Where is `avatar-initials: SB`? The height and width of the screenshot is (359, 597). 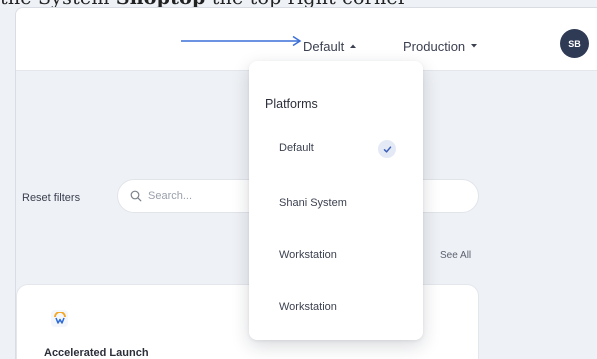
avatar-initials: SB is located at coordinates (574, 43).